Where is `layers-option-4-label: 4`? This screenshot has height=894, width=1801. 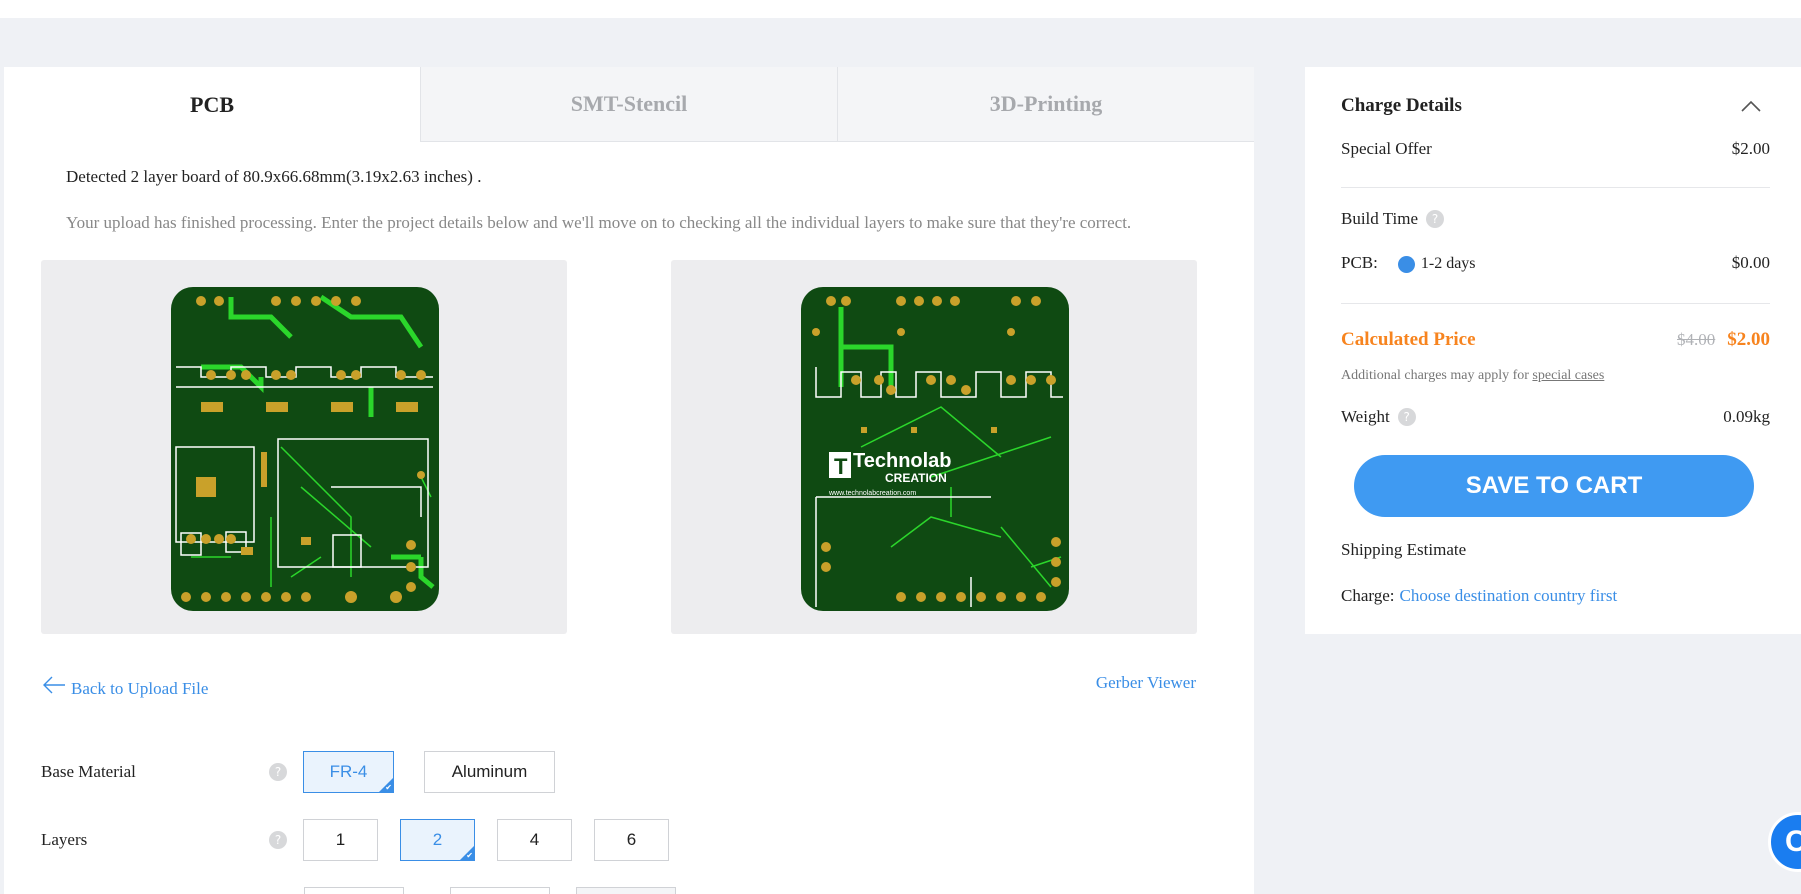
layers-option-4-label: 4 is located at coordinates (534, 839).